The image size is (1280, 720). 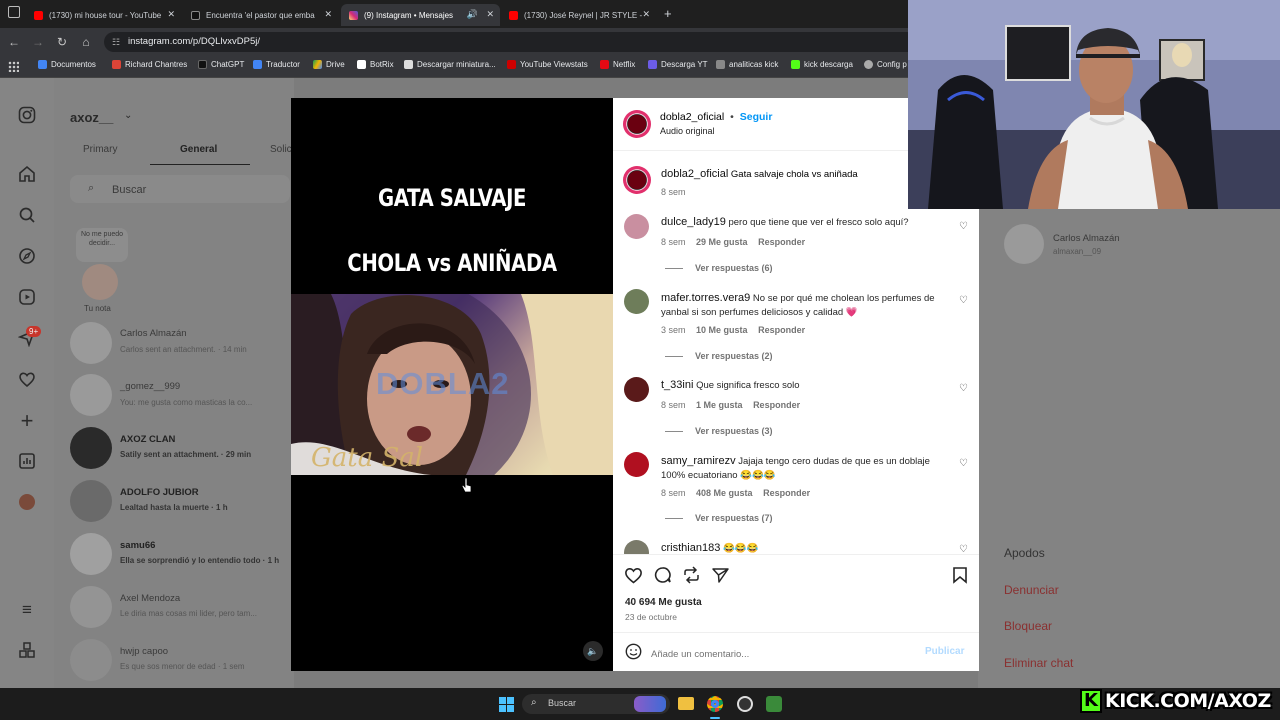 What do you see at coordinates (375, 64) in the screenshot?
I see `bookmark-botrix: BotRix` at bounding box center [375, 64].